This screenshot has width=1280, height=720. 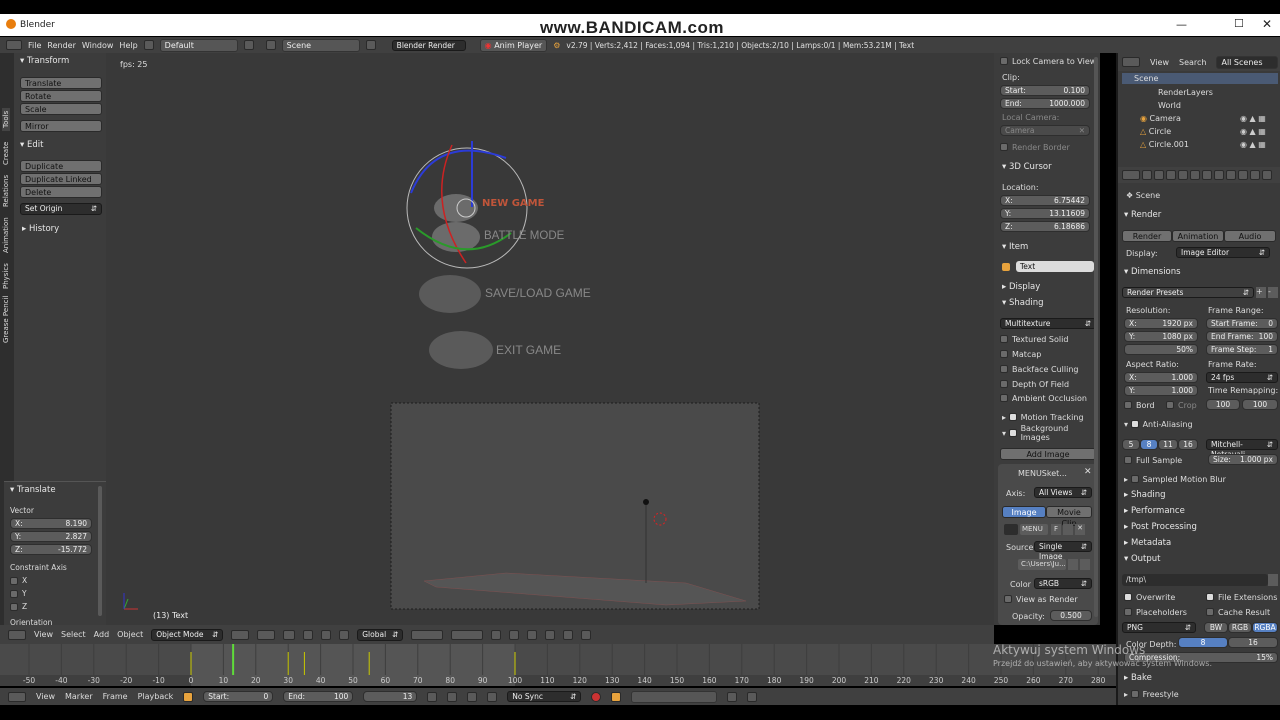 What do you see at coordinates (98, 45) in the screenshot?
I see `menu-window: Window` at bounding box center [98, 45].